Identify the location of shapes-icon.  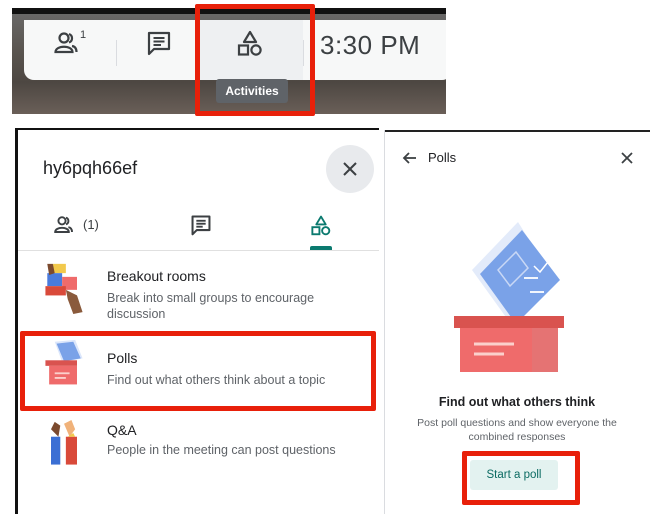
(321, 225).